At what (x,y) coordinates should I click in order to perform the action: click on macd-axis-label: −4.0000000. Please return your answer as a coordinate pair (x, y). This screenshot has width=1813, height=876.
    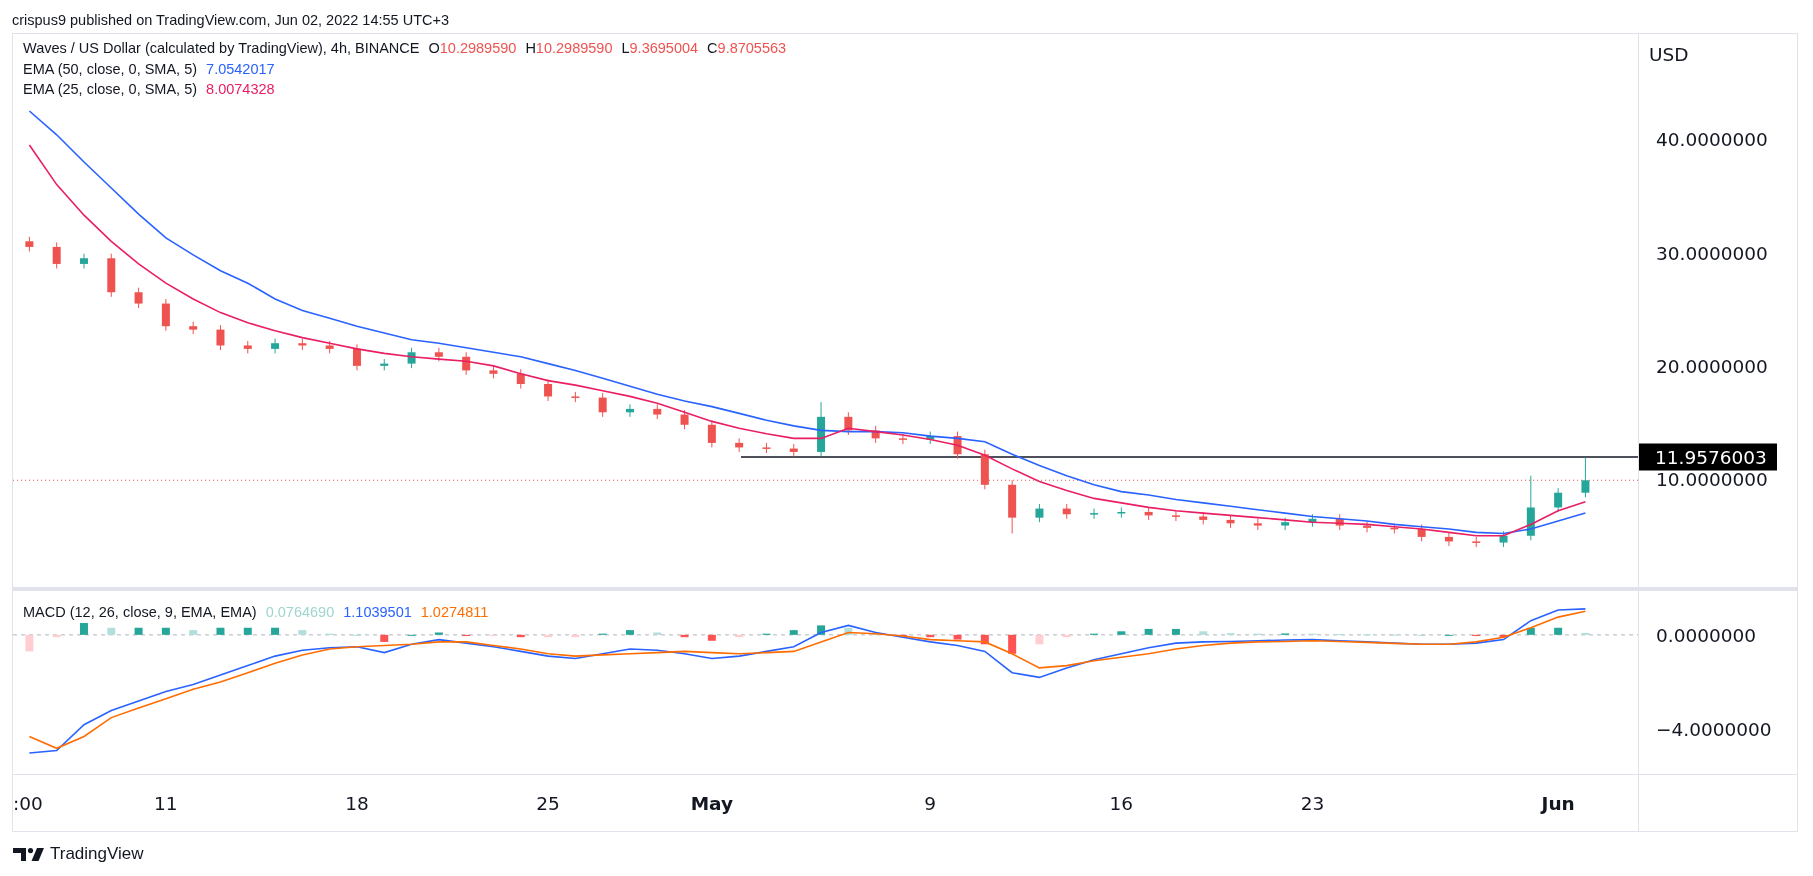
    Looking at the image, I should click on (1714, 729).